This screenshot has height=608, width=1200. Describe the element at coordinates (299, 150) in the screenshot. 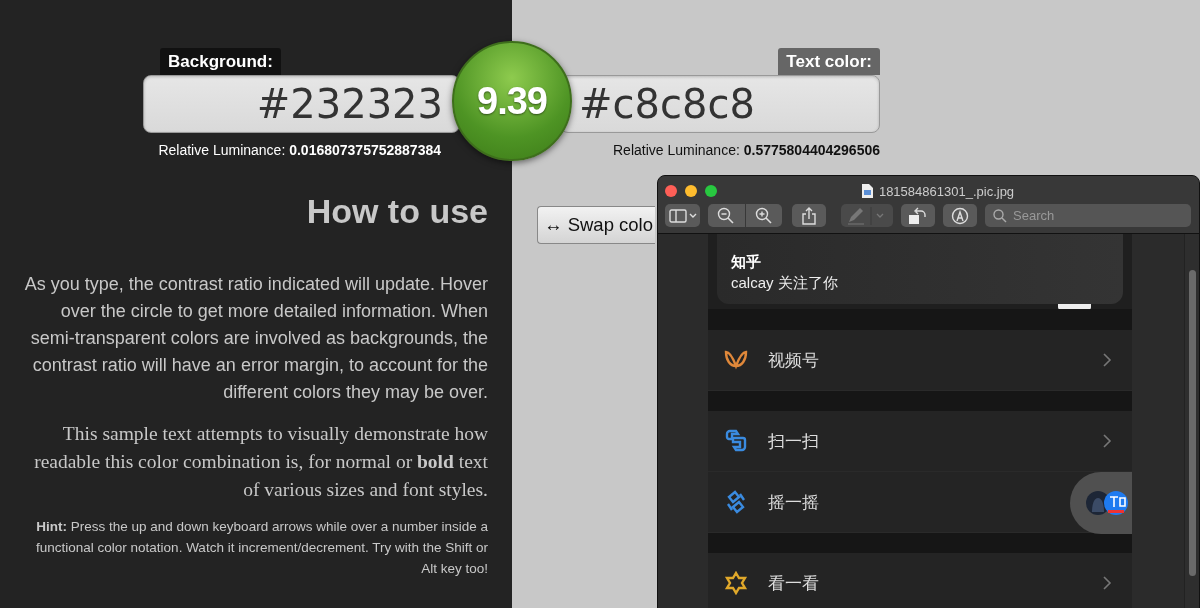

I see `luminance-text: Relative Luminance: 0.016807375752887384` at that location.